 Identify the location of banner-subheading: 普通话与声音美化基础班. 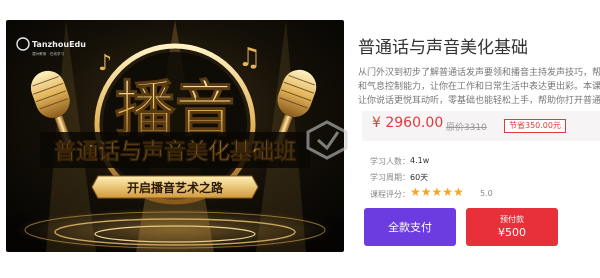
(175, 152).